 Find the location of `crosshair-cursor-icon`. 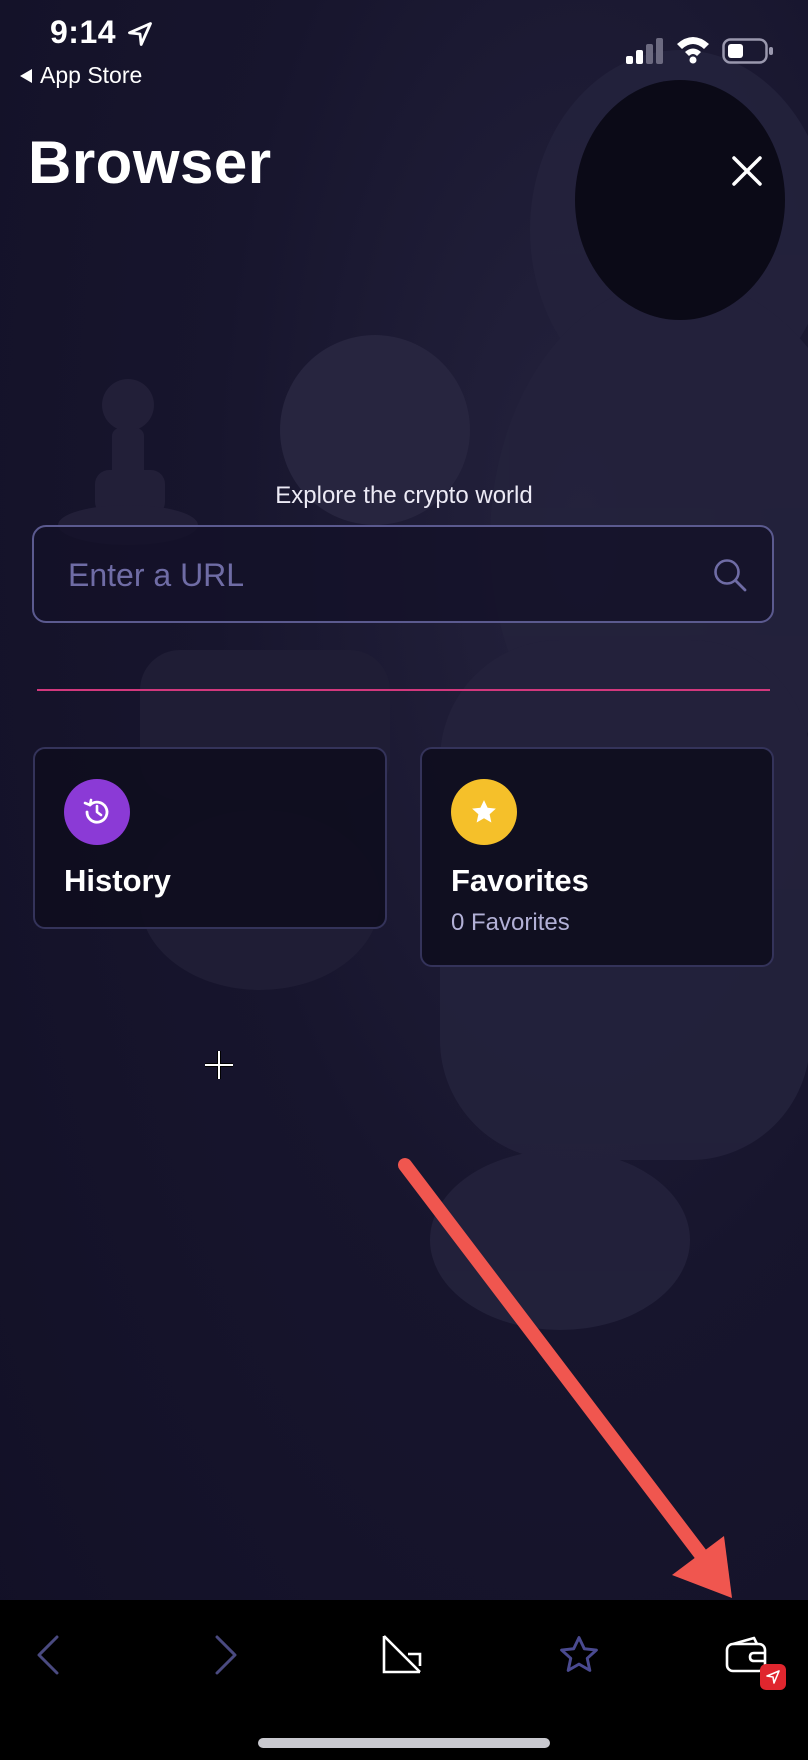

crosshair-cursor-icon is located at coordinates (219, 1065).